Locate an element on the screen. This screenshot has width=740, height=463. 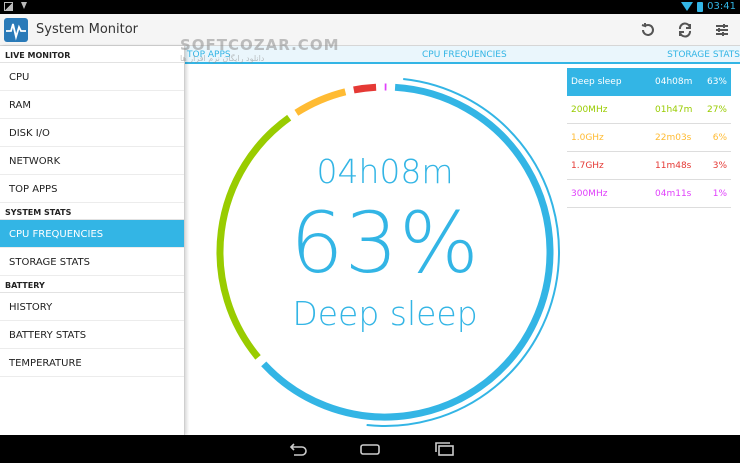
section-header-system-stats: SYSTEM STATS is located at coordinates (92, 211).